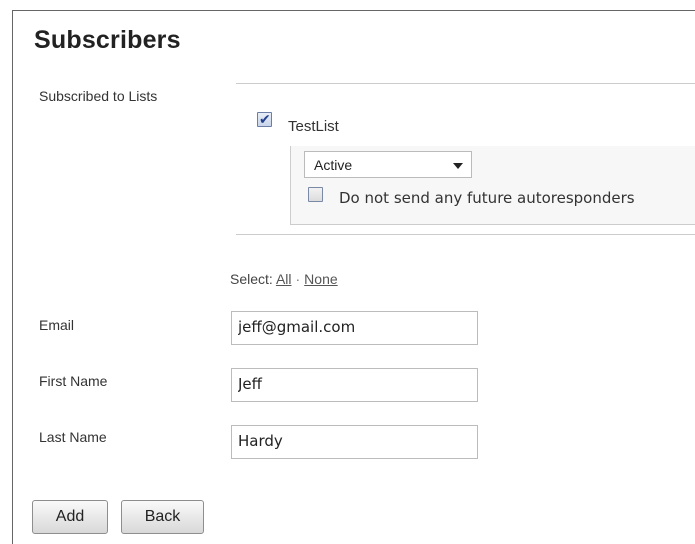  Describe the element at coordinates (98, 96) in the screenshot. I see `subscribed-lists-label: Subscribed to Lists` at that location.